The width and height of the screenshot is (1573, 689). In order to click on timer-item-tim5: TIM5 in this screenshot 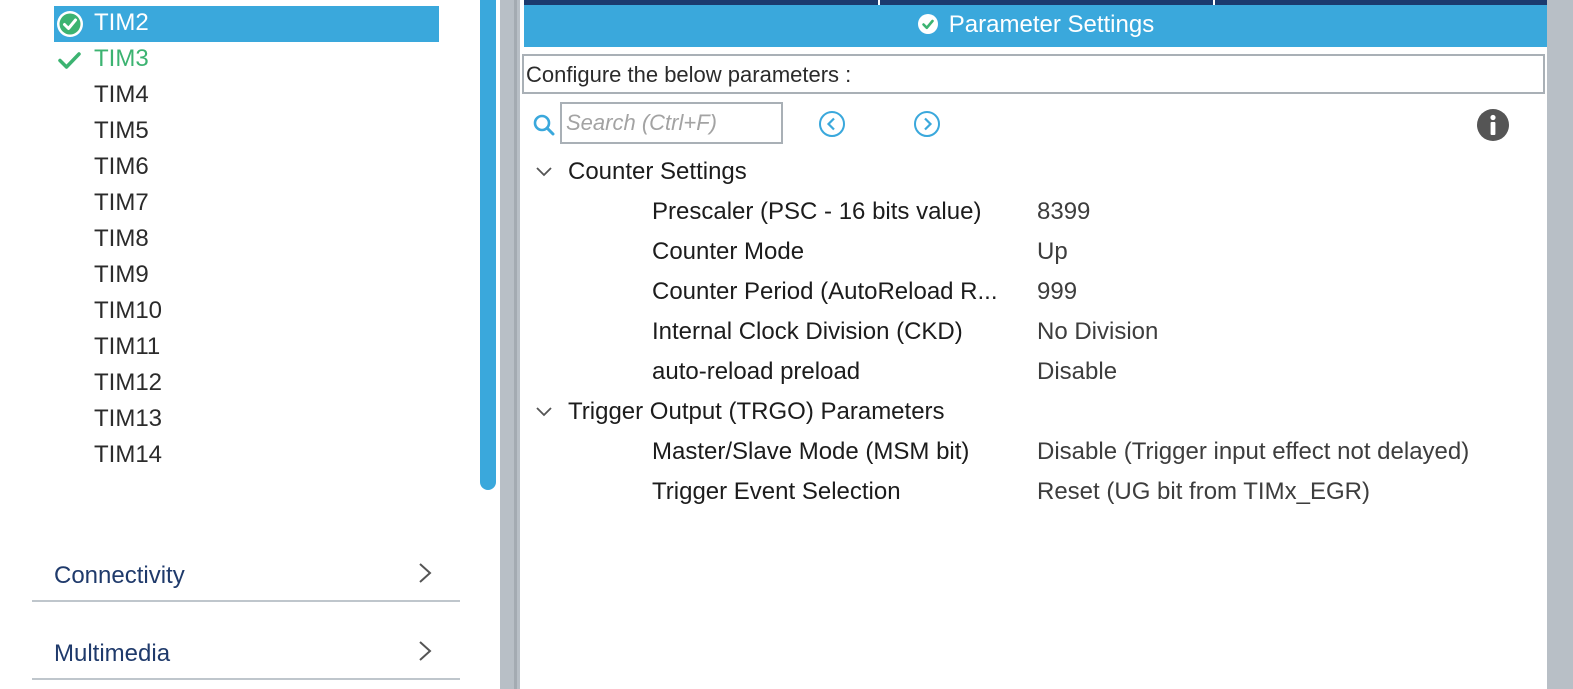, I will do `click(246, 132)`.